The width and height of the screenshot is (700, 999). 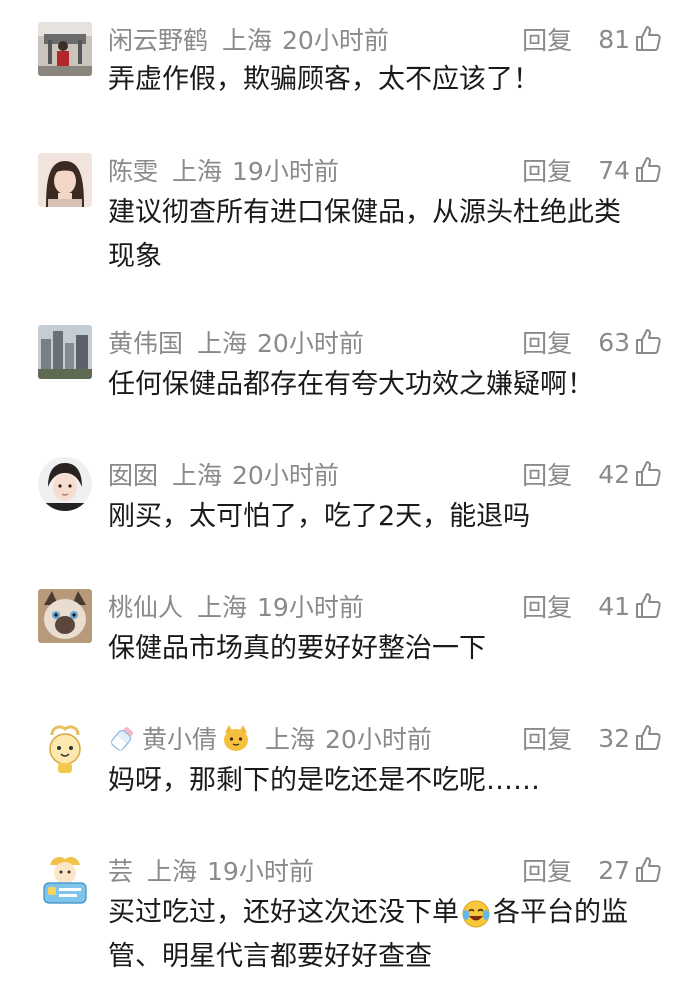 I want to click on comment-actions: 回复 42, so click(x=592, y=474).